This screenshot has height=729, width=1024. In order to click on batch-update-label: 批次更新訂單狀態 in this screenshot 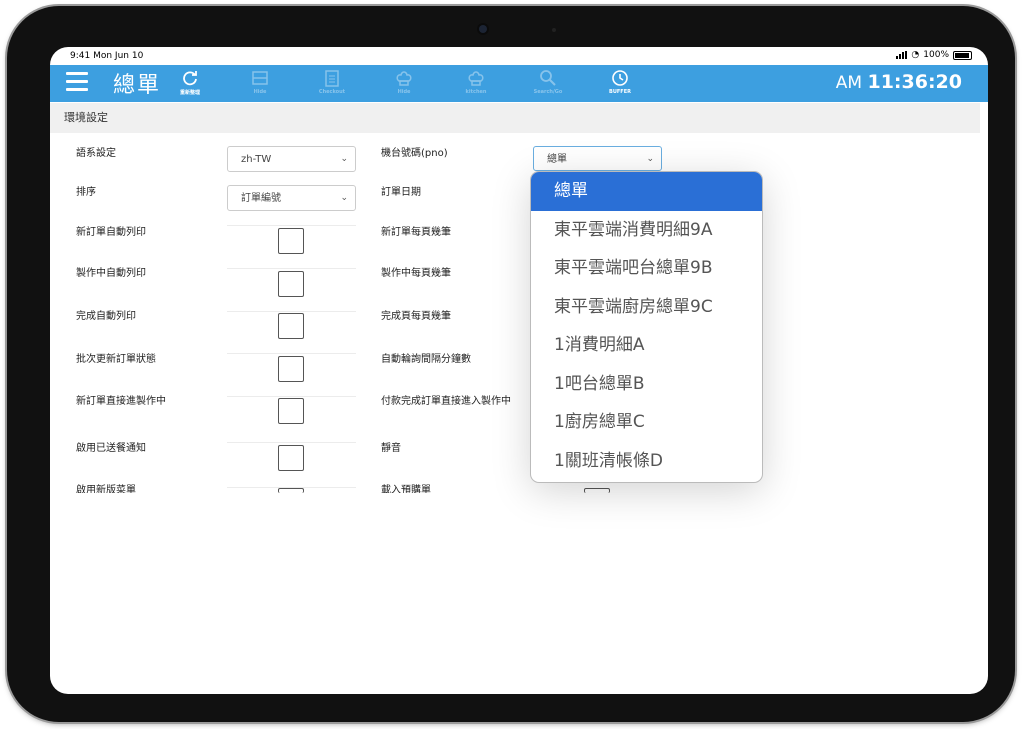, I will do `click(116, 359)`.